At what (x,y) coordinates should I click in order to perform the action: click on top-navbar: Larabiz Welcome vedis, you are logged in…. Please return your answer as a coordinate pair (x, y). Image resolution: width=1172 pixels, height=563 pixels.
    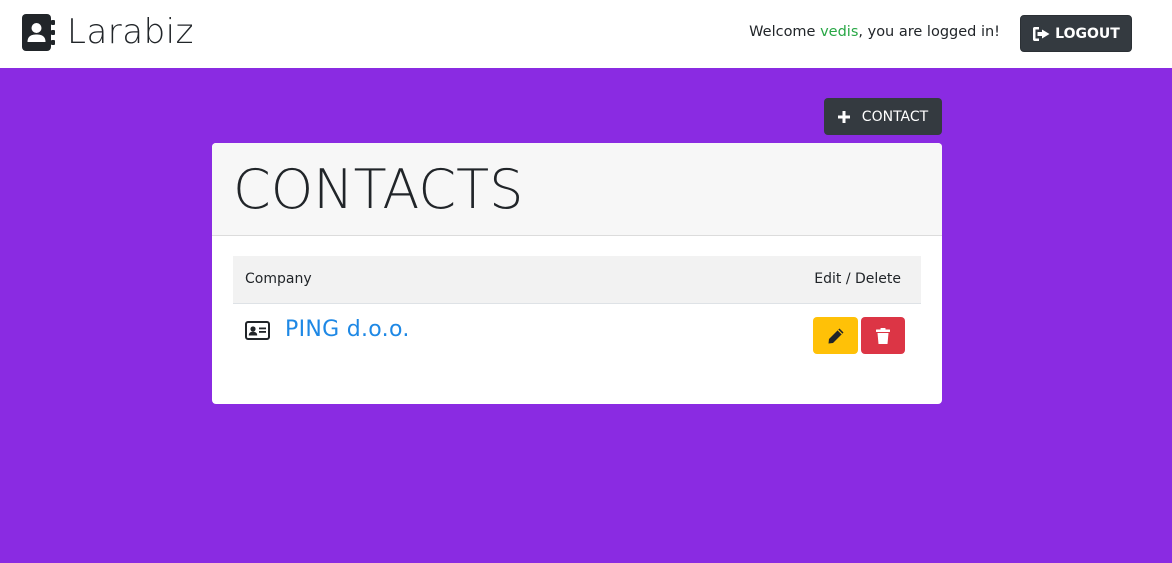
    Looking at the image, I should click on (586, 34).